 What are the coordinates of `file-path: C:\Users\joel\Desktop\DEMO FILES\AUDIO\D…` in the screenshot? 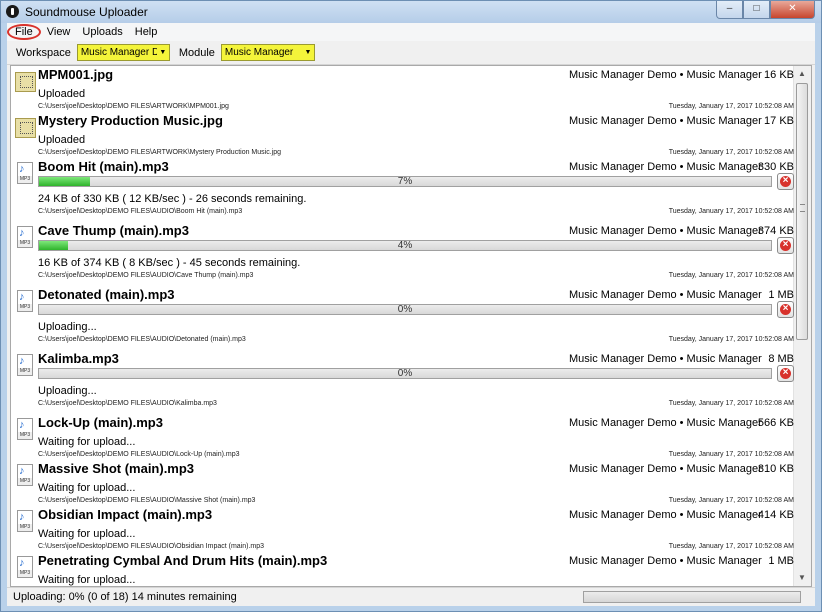 It's located at (142, 339).